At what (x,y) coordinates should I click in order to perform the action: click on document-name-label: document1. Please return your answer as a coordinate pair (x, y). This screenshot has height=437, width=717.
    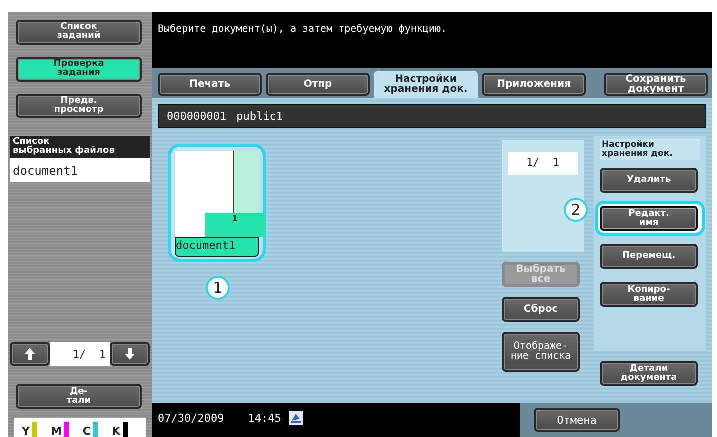
    Looking at the image, I should click on (217, 247).